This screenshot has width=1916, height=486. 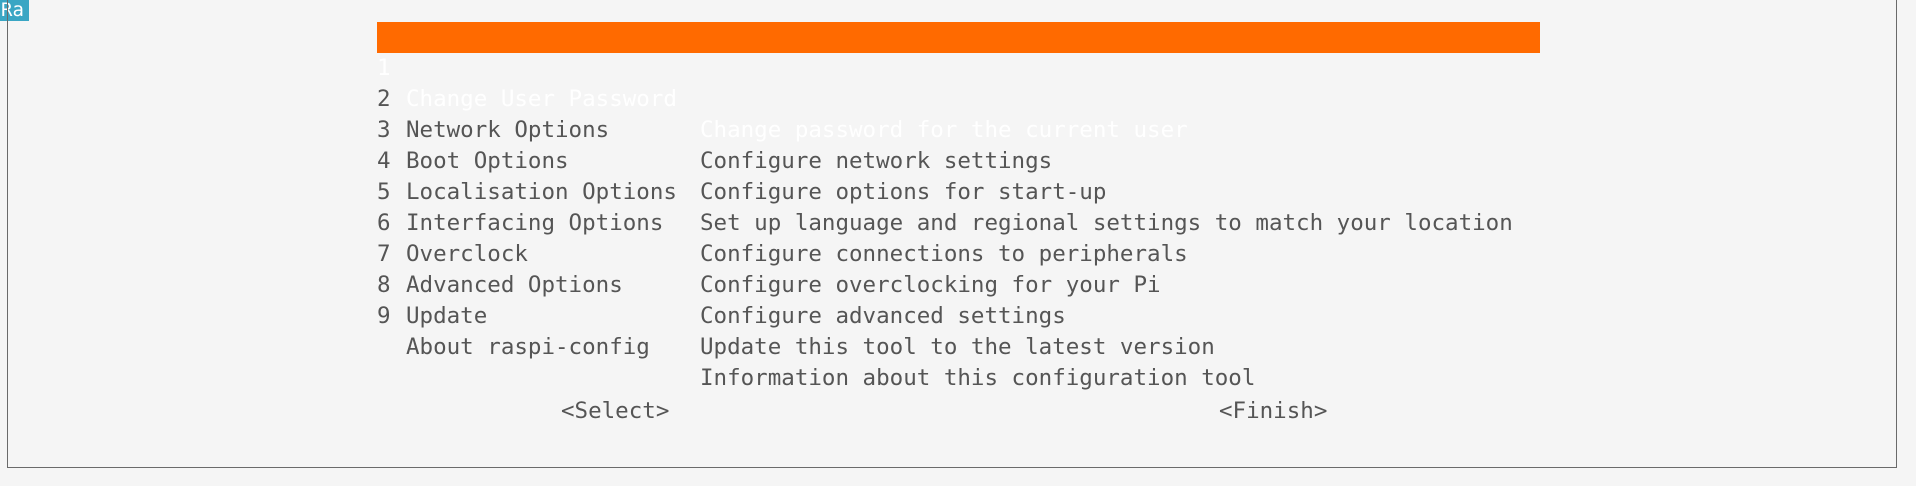 I want to click on menu-item-description: Configure advanced settings, so click(x=883, y=316).